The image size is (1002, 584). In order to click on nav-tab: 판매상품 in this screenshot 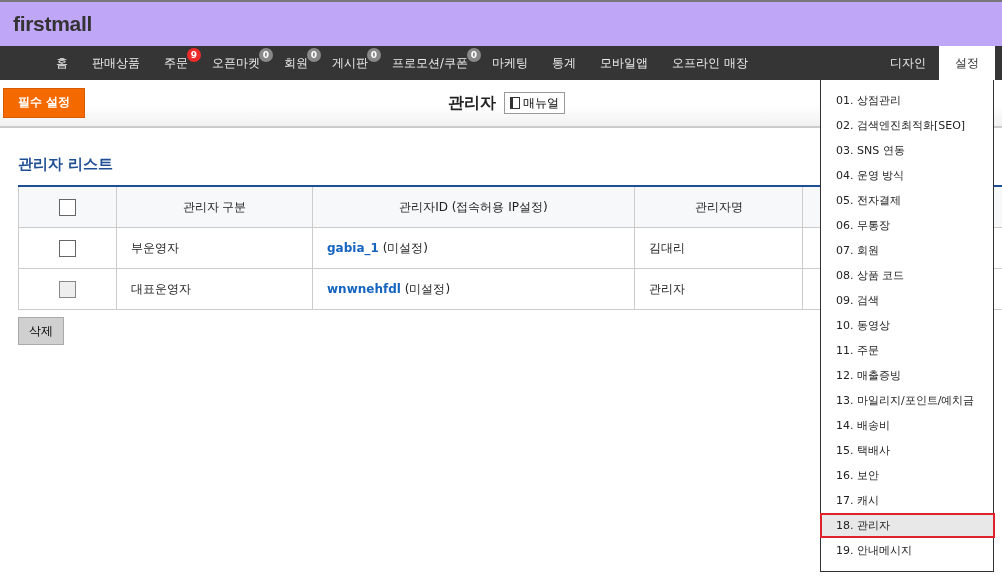, I will do `click(116, 63)`.